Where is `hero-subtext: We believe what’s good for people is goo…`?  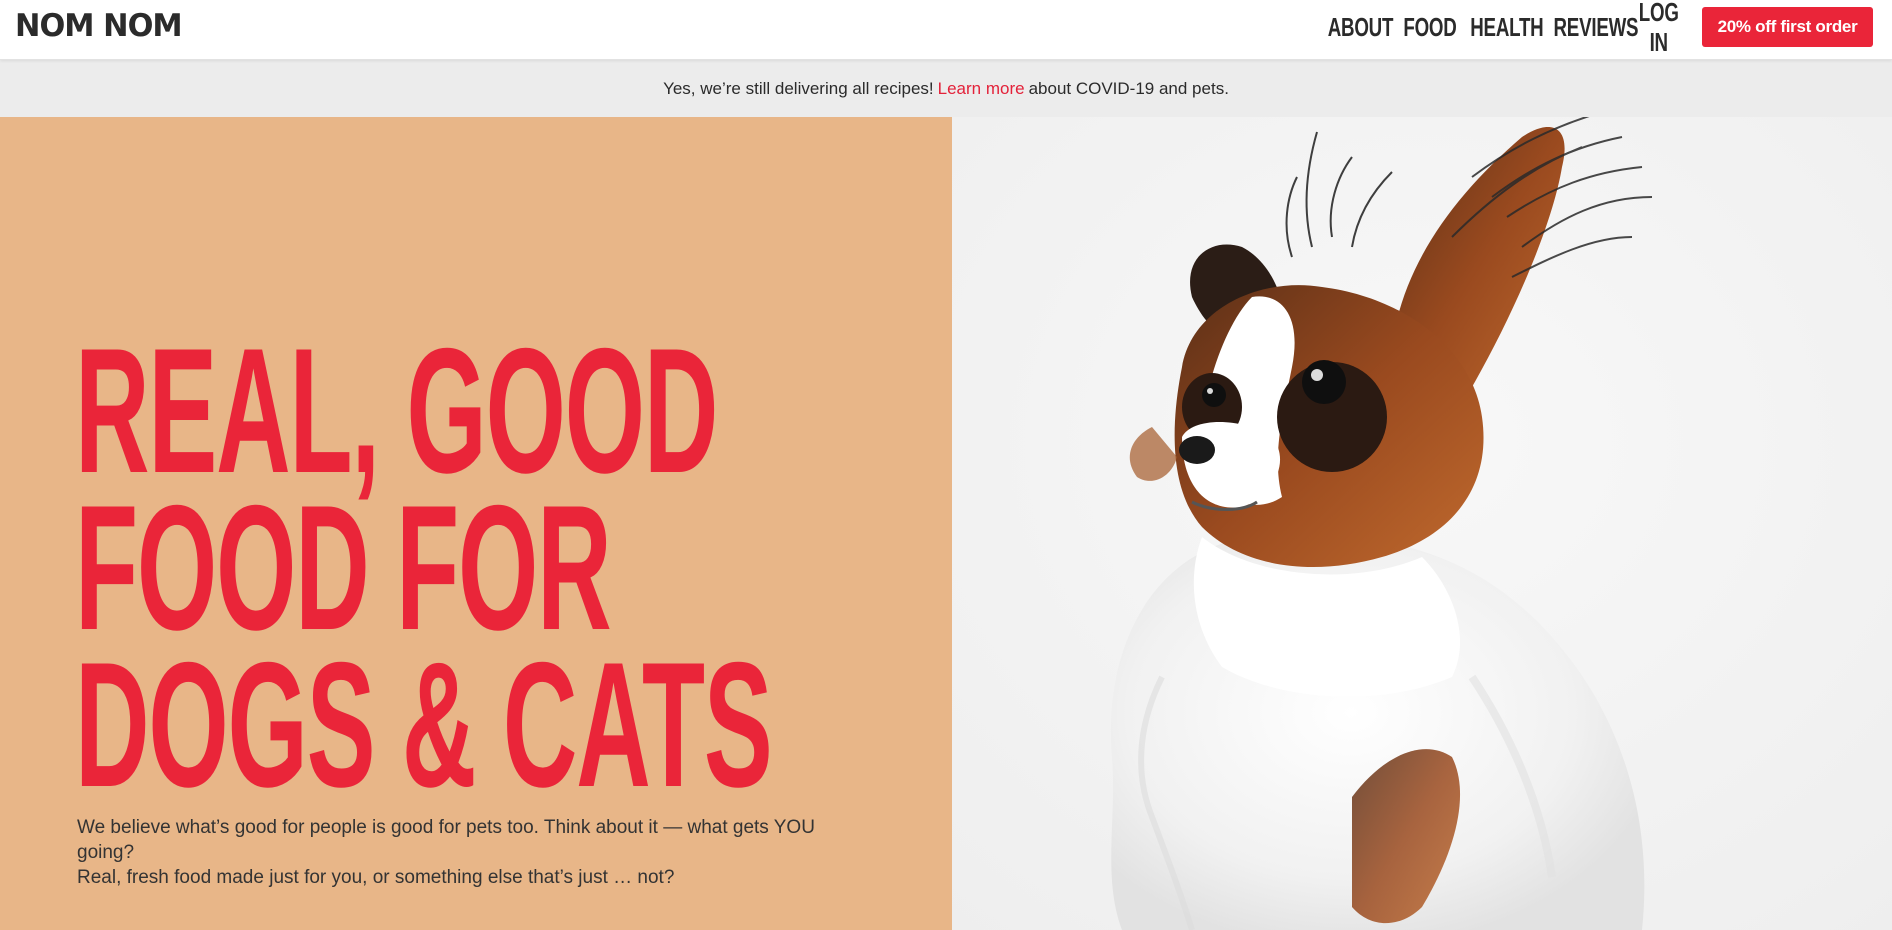 hero-subtext: We believe what’s good for people is goo… is located at coordinates (477, 852).